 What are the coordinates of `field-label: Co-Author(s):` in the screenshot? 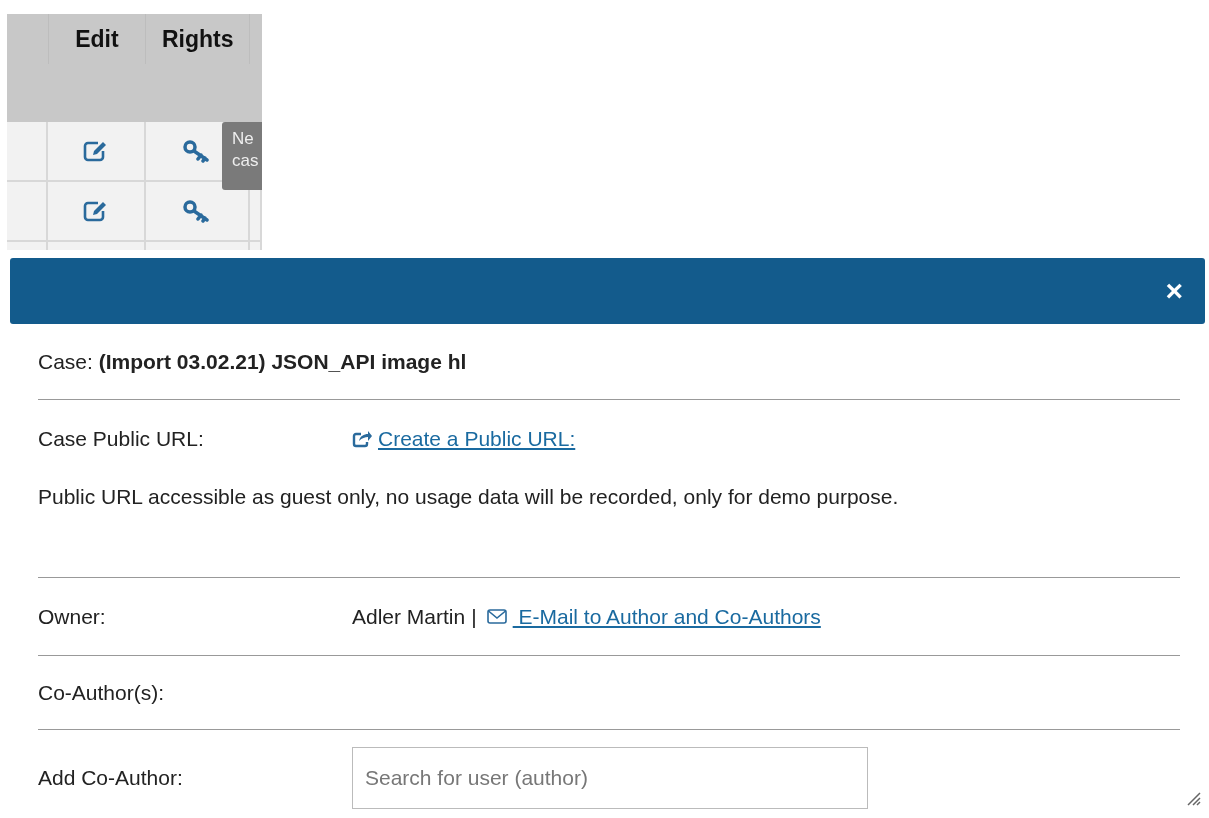 It's located at (102, 692).